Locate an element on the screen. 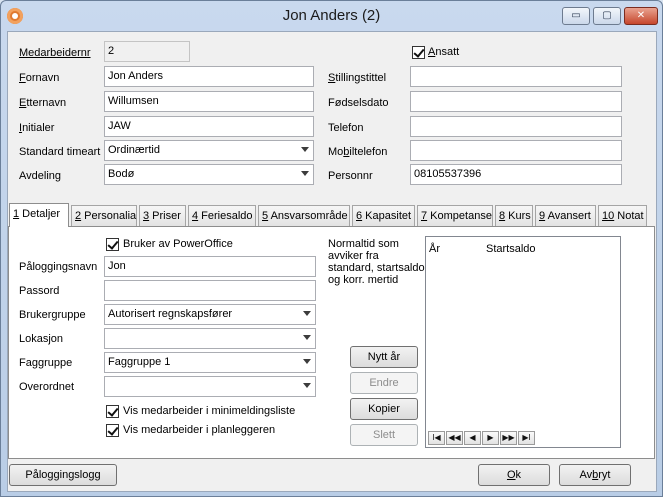 This screenshot has width=663, height=497. brukergruppe-select: Autorisert regnskapsfører is located at coordinates (210, 314).